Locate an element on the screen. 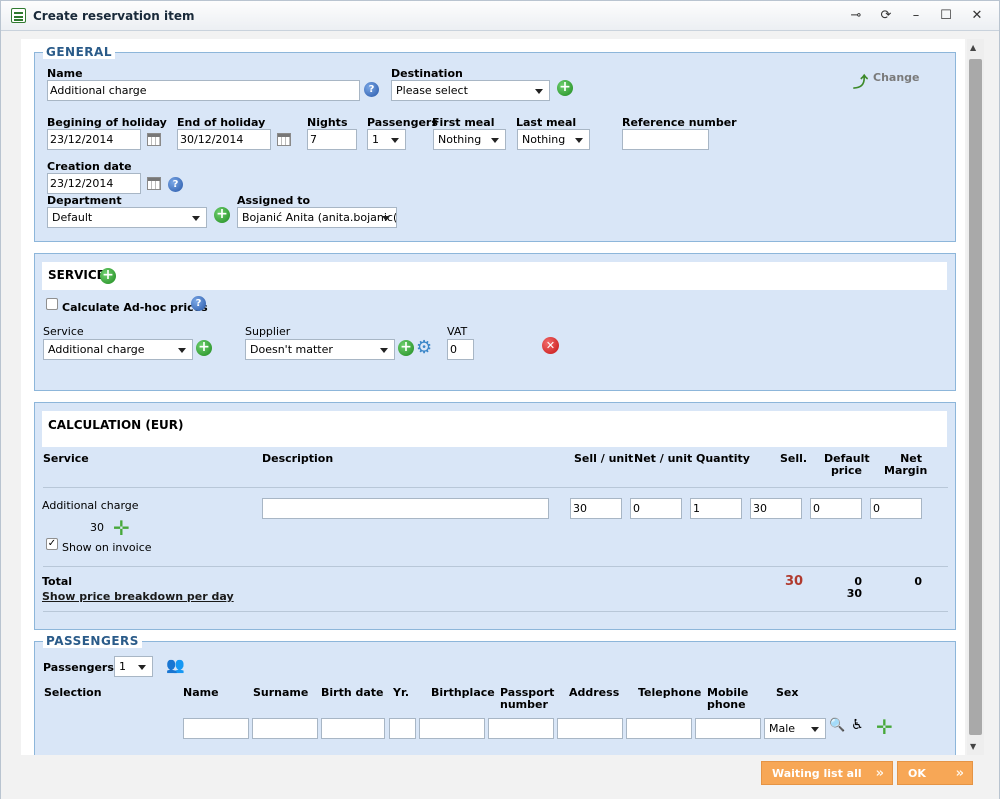 Image resolution: width=1000 pixels, height=799 pixels. col-quantity: Quantity is located at coordinates (723, 458).